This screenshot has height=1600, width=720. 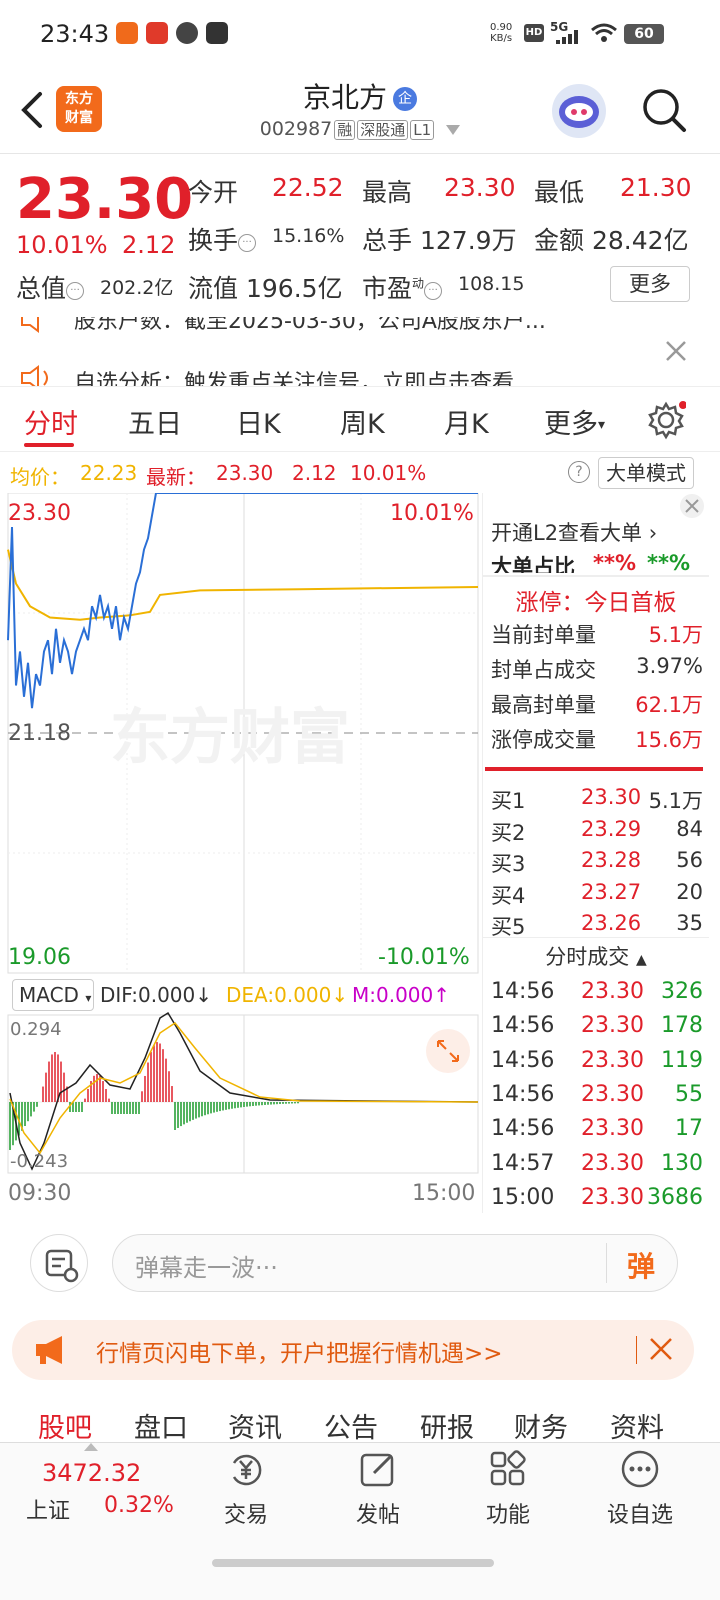 I want to click on limit-stat-value: 3.97%, so click(x=669, y=666).